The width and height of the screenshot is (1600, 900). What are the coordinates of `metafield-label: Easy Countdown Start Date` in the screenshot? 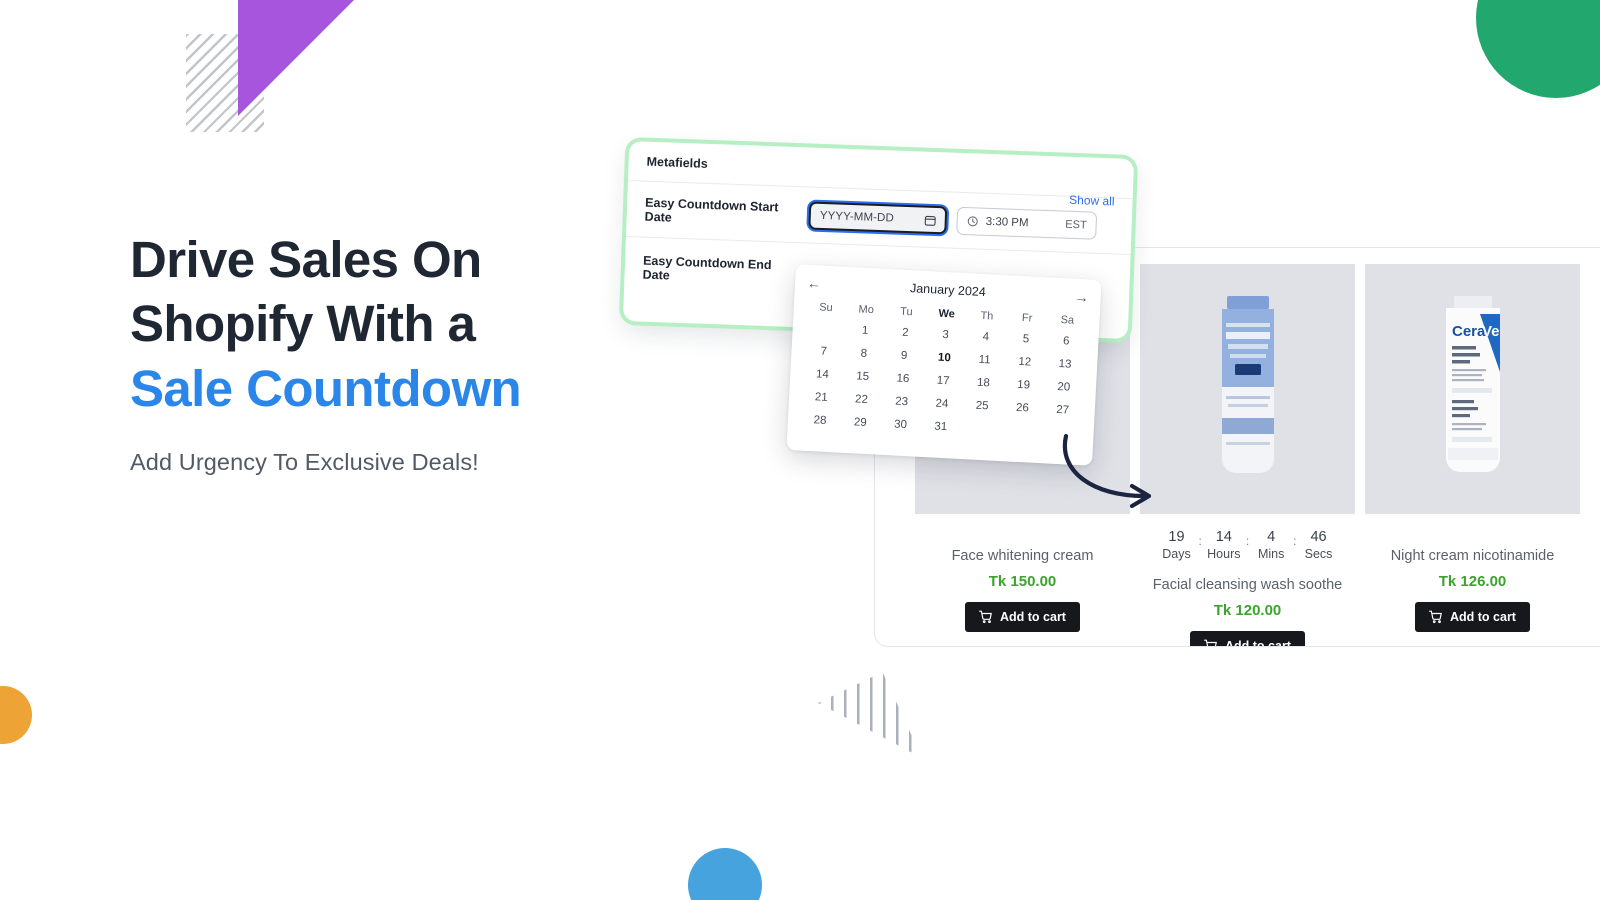 It's located at (711, 210).